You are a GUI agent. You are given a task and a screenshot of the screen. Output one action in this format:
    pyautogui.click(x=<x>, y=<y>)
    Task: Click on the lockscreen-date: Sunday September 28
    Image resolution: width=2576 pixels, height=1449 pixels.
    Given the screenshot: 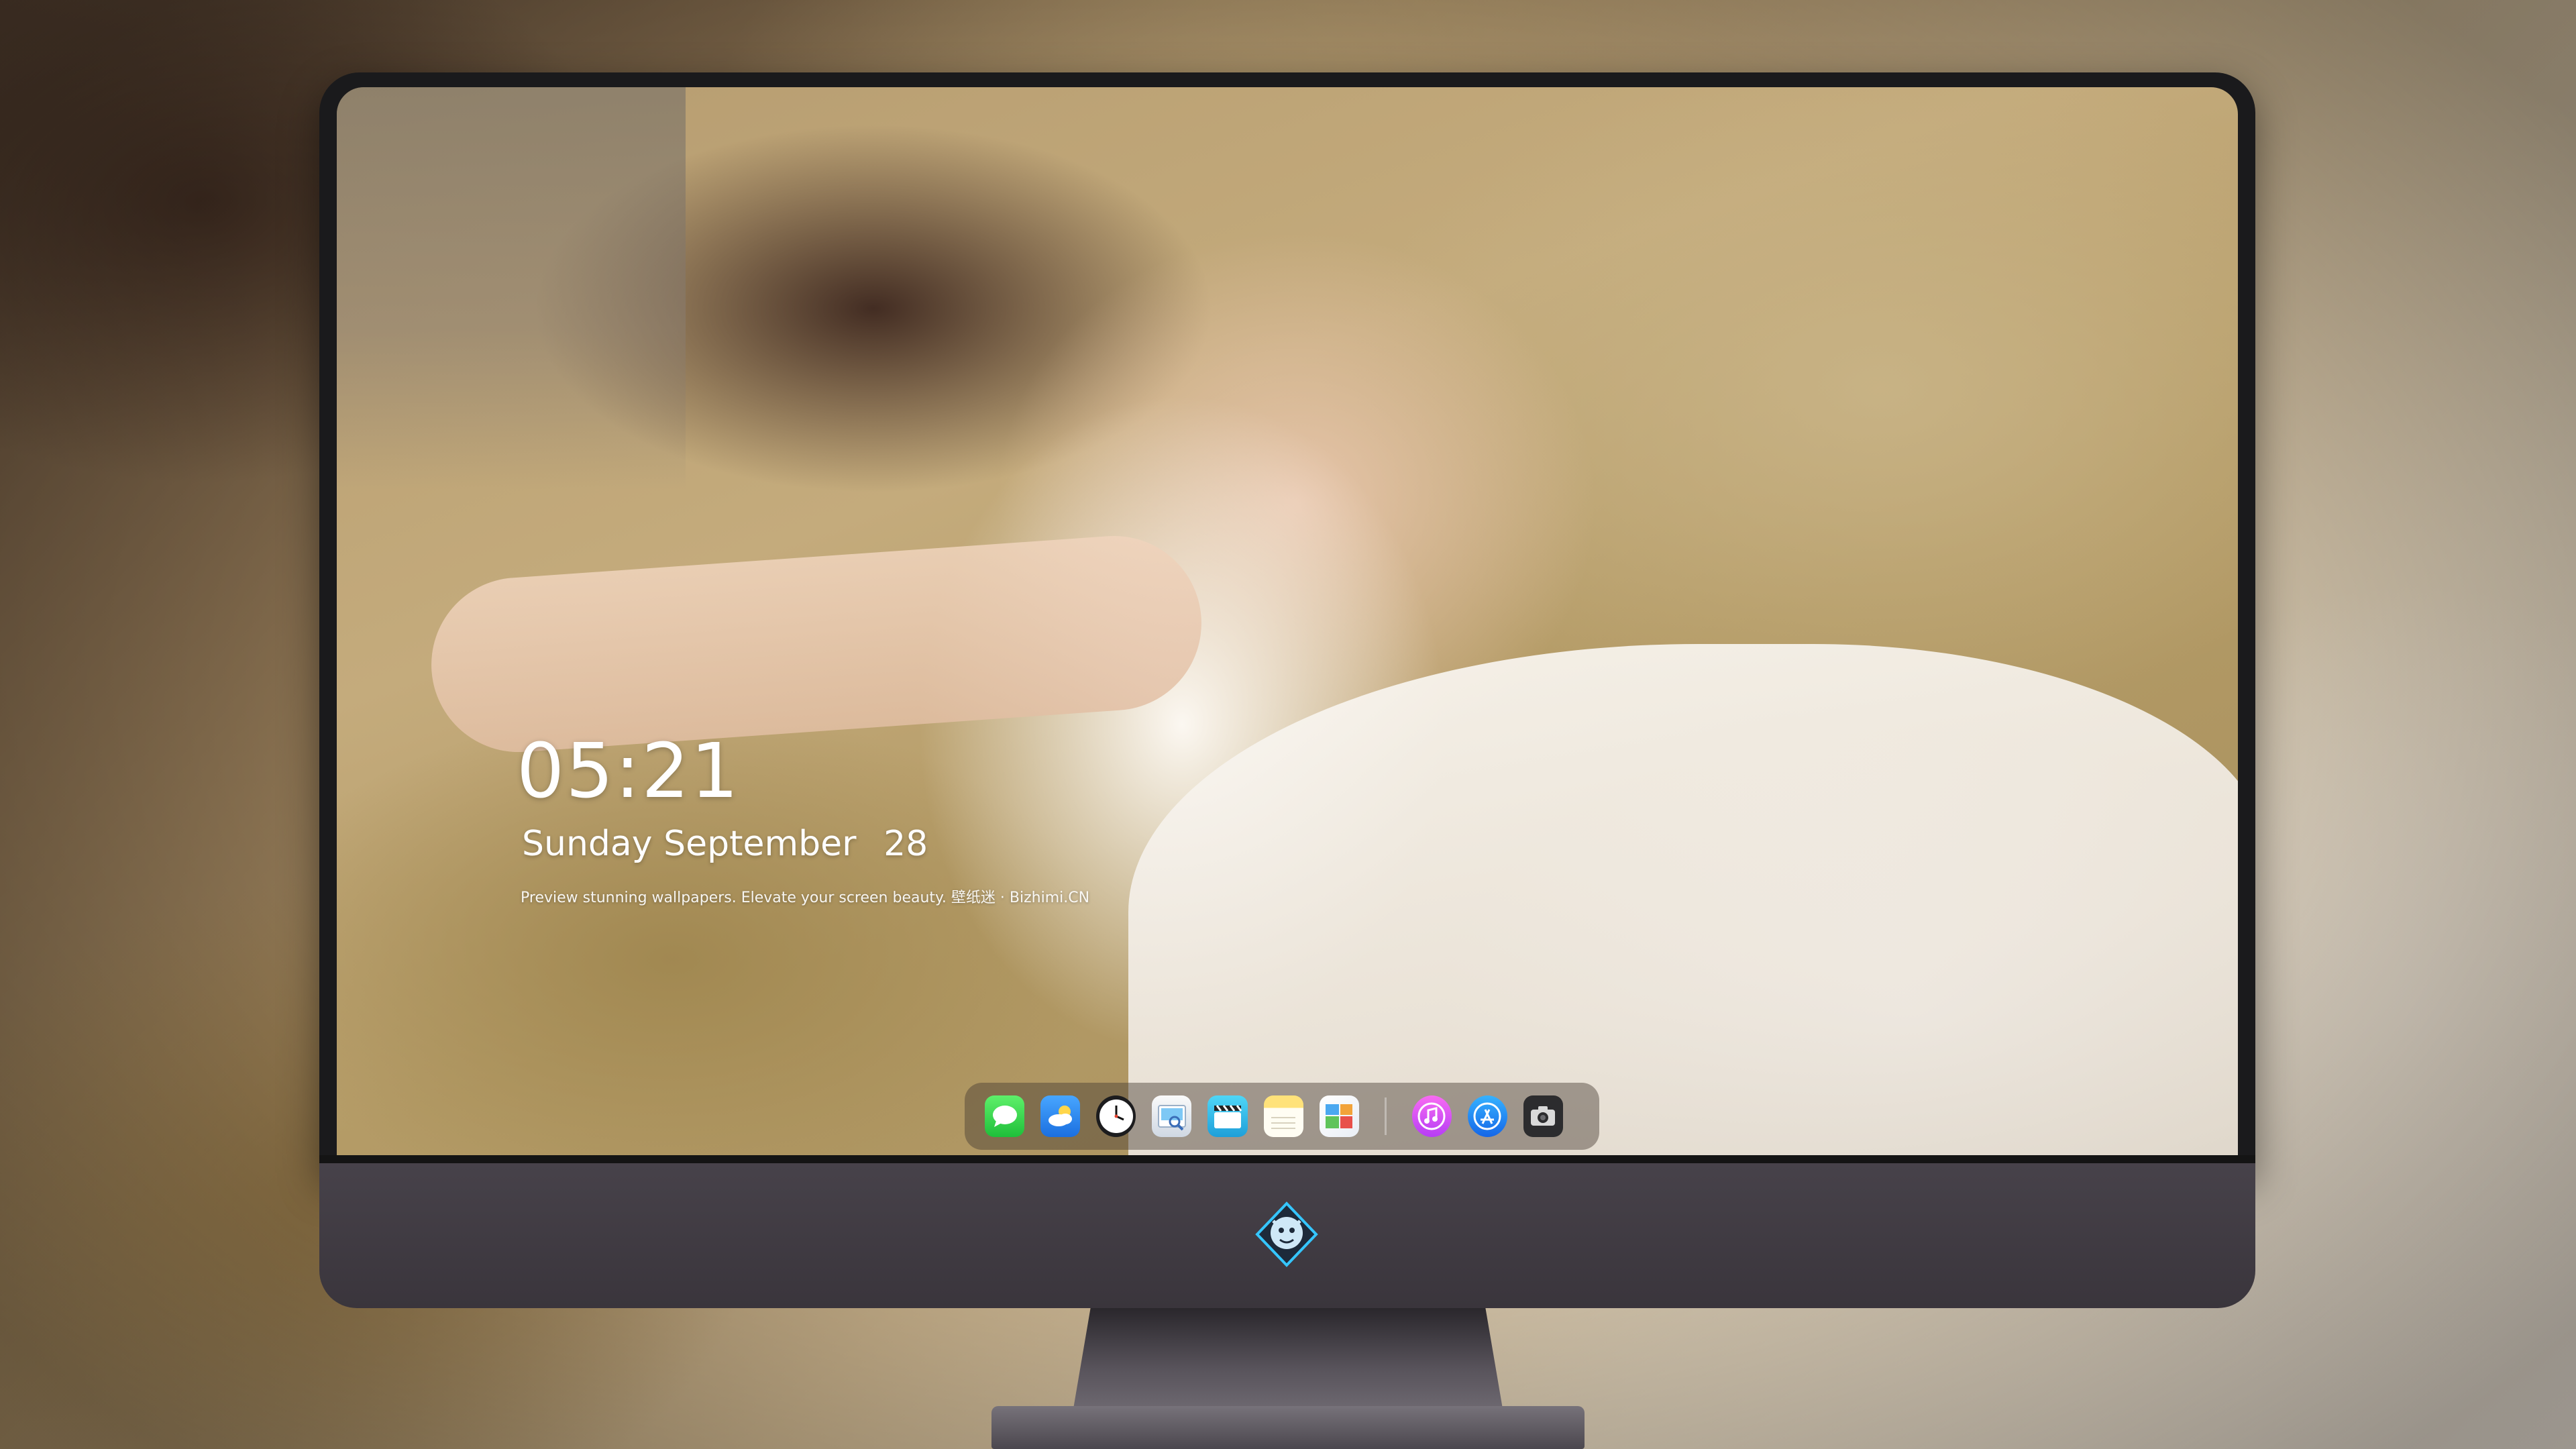 What is the action you would take?
    pyautogui.click(x=725, y=844)
    